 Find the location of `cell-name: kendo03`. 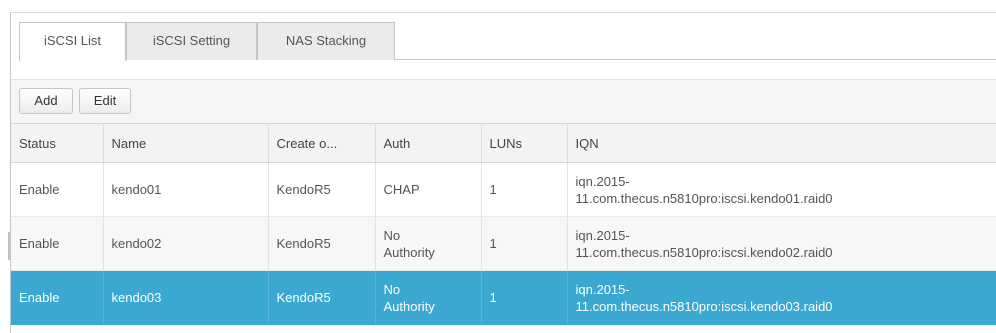

cell-name: kendo03 is located at coordinates (186, 297).